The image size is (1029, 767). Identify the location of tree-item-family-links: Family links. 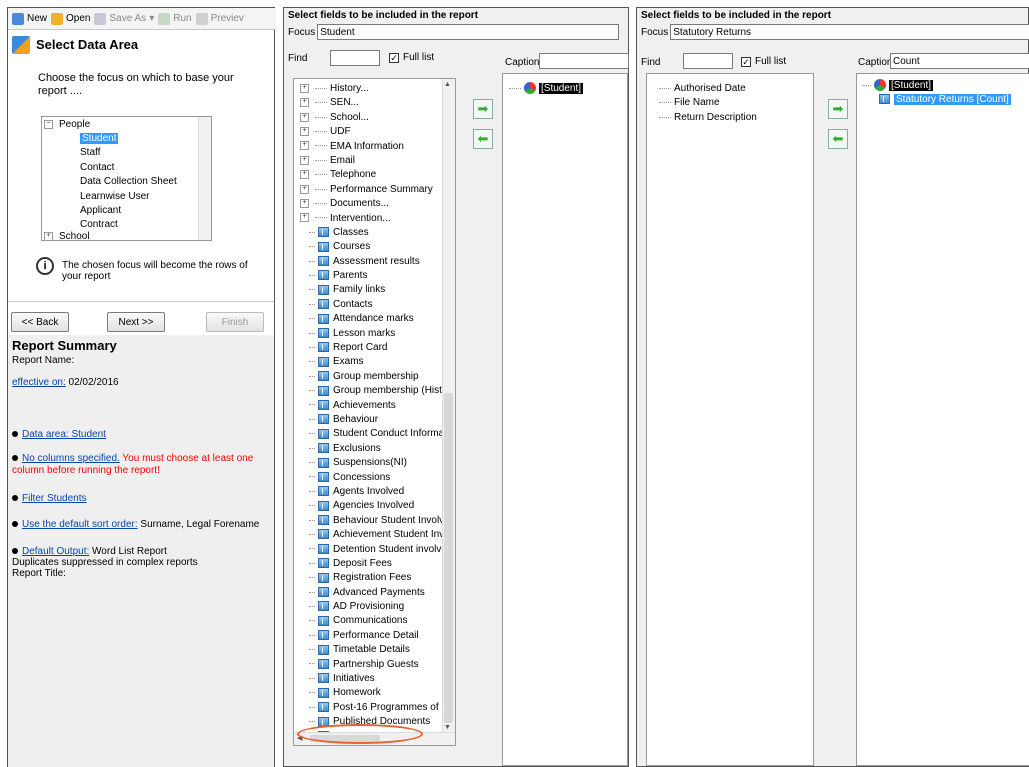
(369, 290).